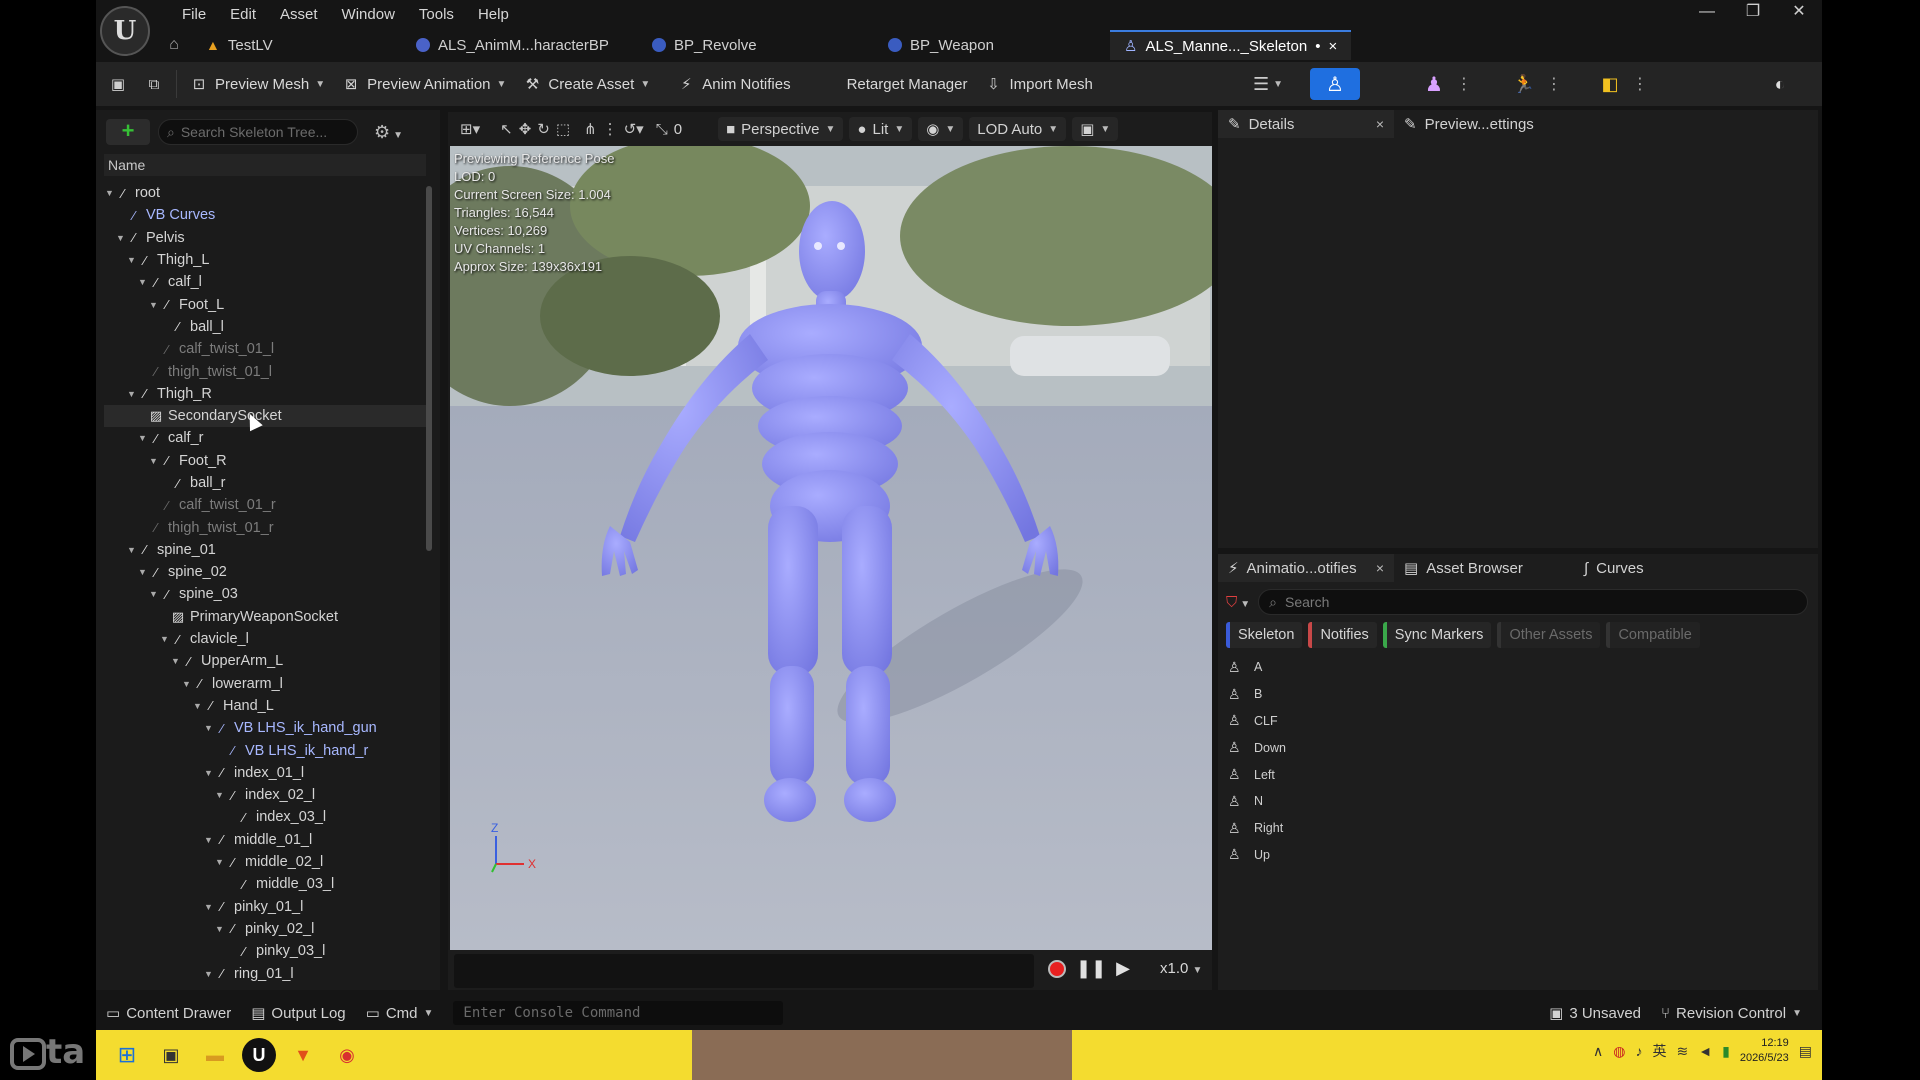  I want to click on tab-project: ▲ TestLV, so click(297, 45).